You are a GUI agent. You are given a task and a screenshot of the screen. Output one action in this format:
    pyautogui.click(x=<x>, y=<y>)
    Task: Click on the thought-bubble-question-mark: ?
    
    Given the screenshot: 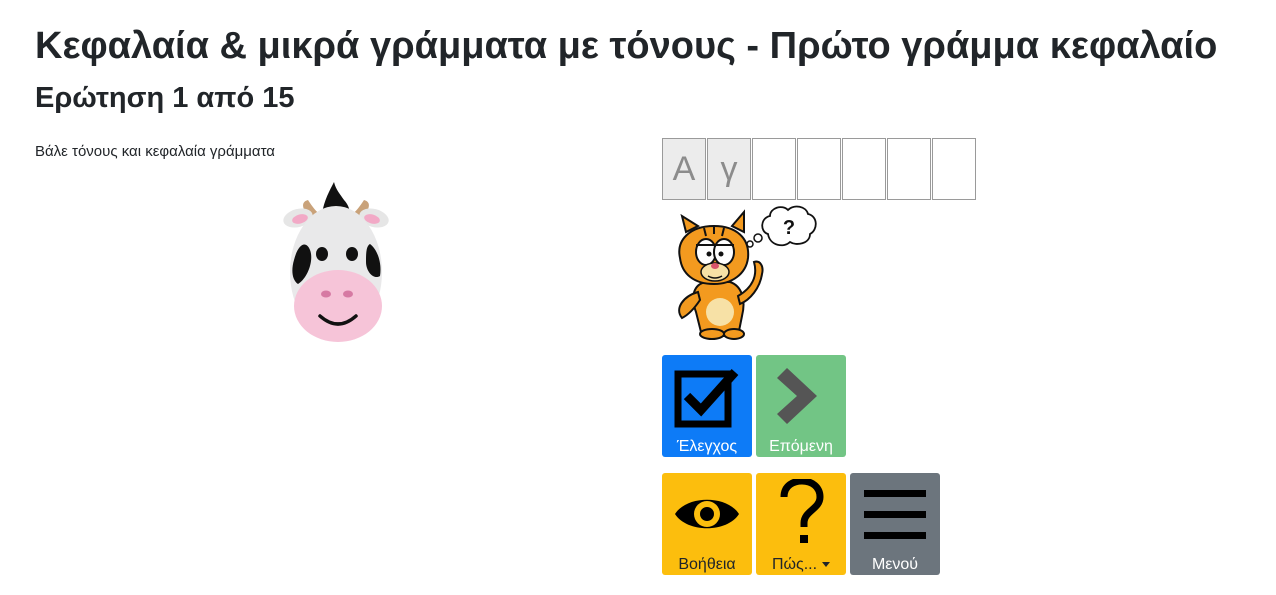 What is the action you would take?
    pyautogui.click(x=789, y=228)
    